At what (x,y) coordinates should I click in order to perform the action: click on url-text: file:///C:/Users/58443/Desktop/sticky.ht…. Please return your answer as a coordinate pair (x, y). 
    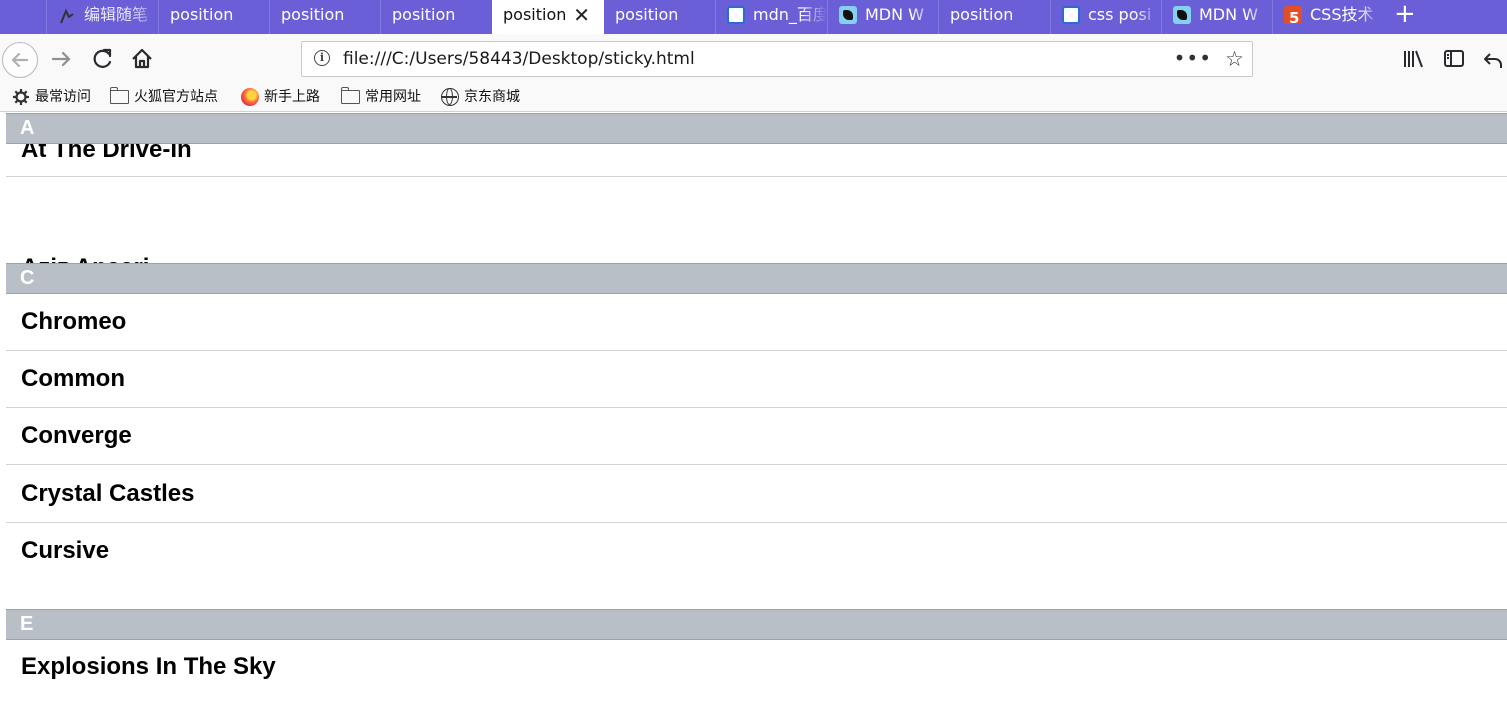
    Looking at the image, I should click on (519, 59).